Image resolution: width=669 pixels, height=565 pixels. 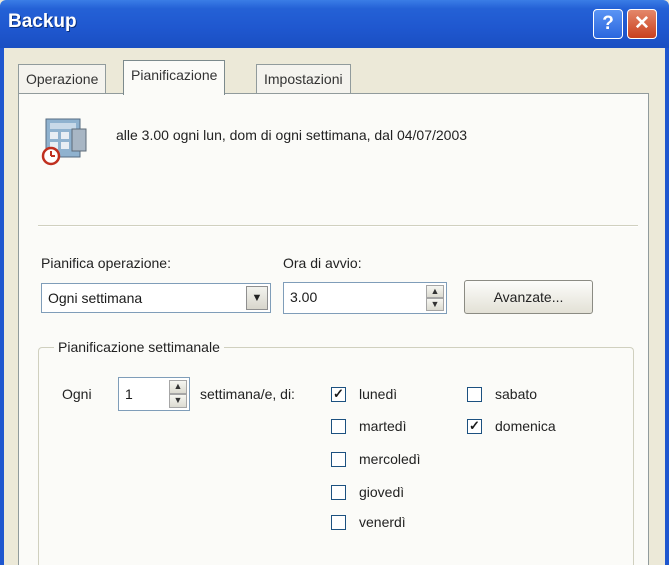 I want to click on schedule-select-value: Ogni settimana, so click(x=95, y=298).